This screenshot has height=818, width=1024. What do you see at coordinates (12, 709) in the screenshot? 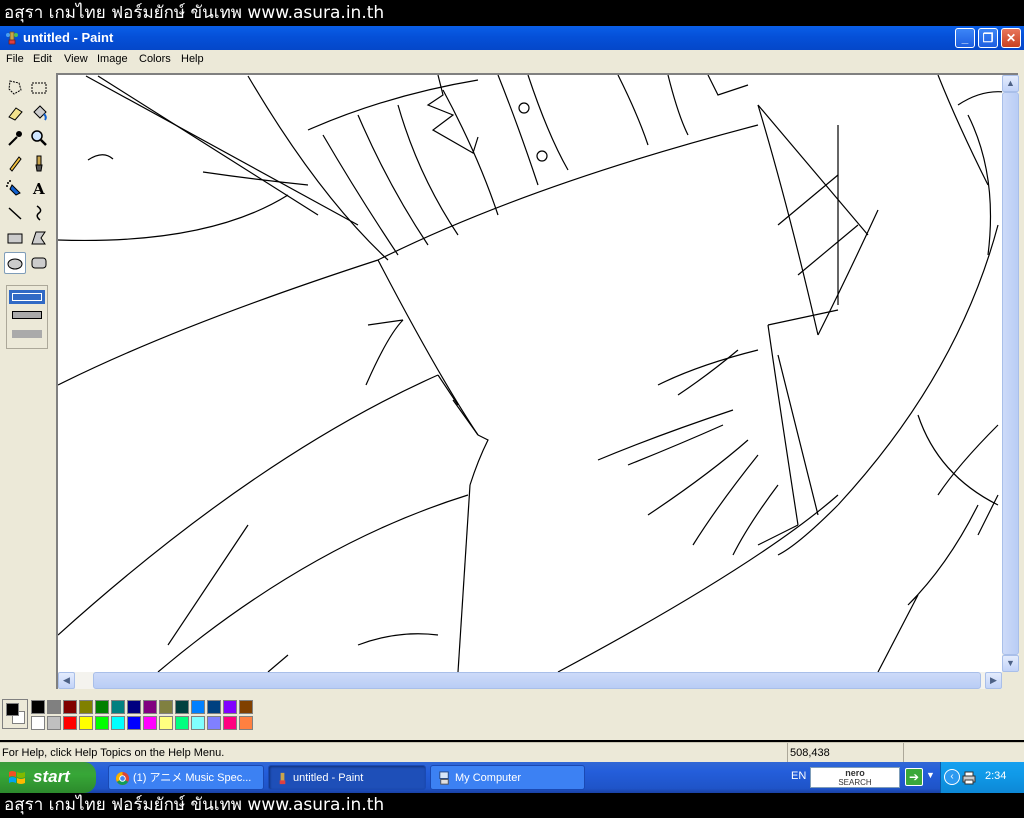
I see `foreground-color-swatch` at bounding box center [12, 709].